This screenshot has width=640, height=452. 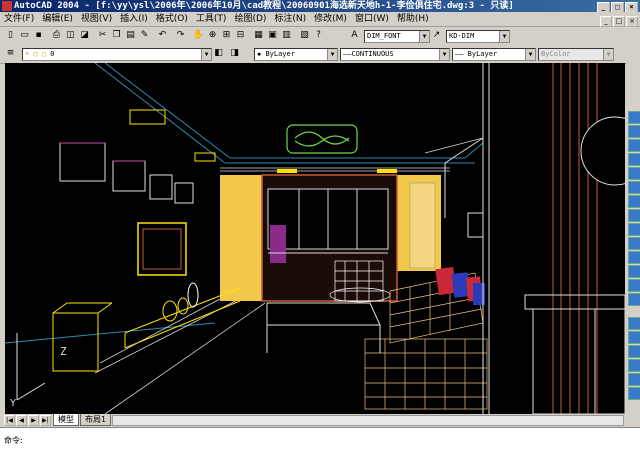 What do you see at coordinates (10, 35) in the screenshot?
I see `new-file-icon: ▯` at bounding box center [10, 35].